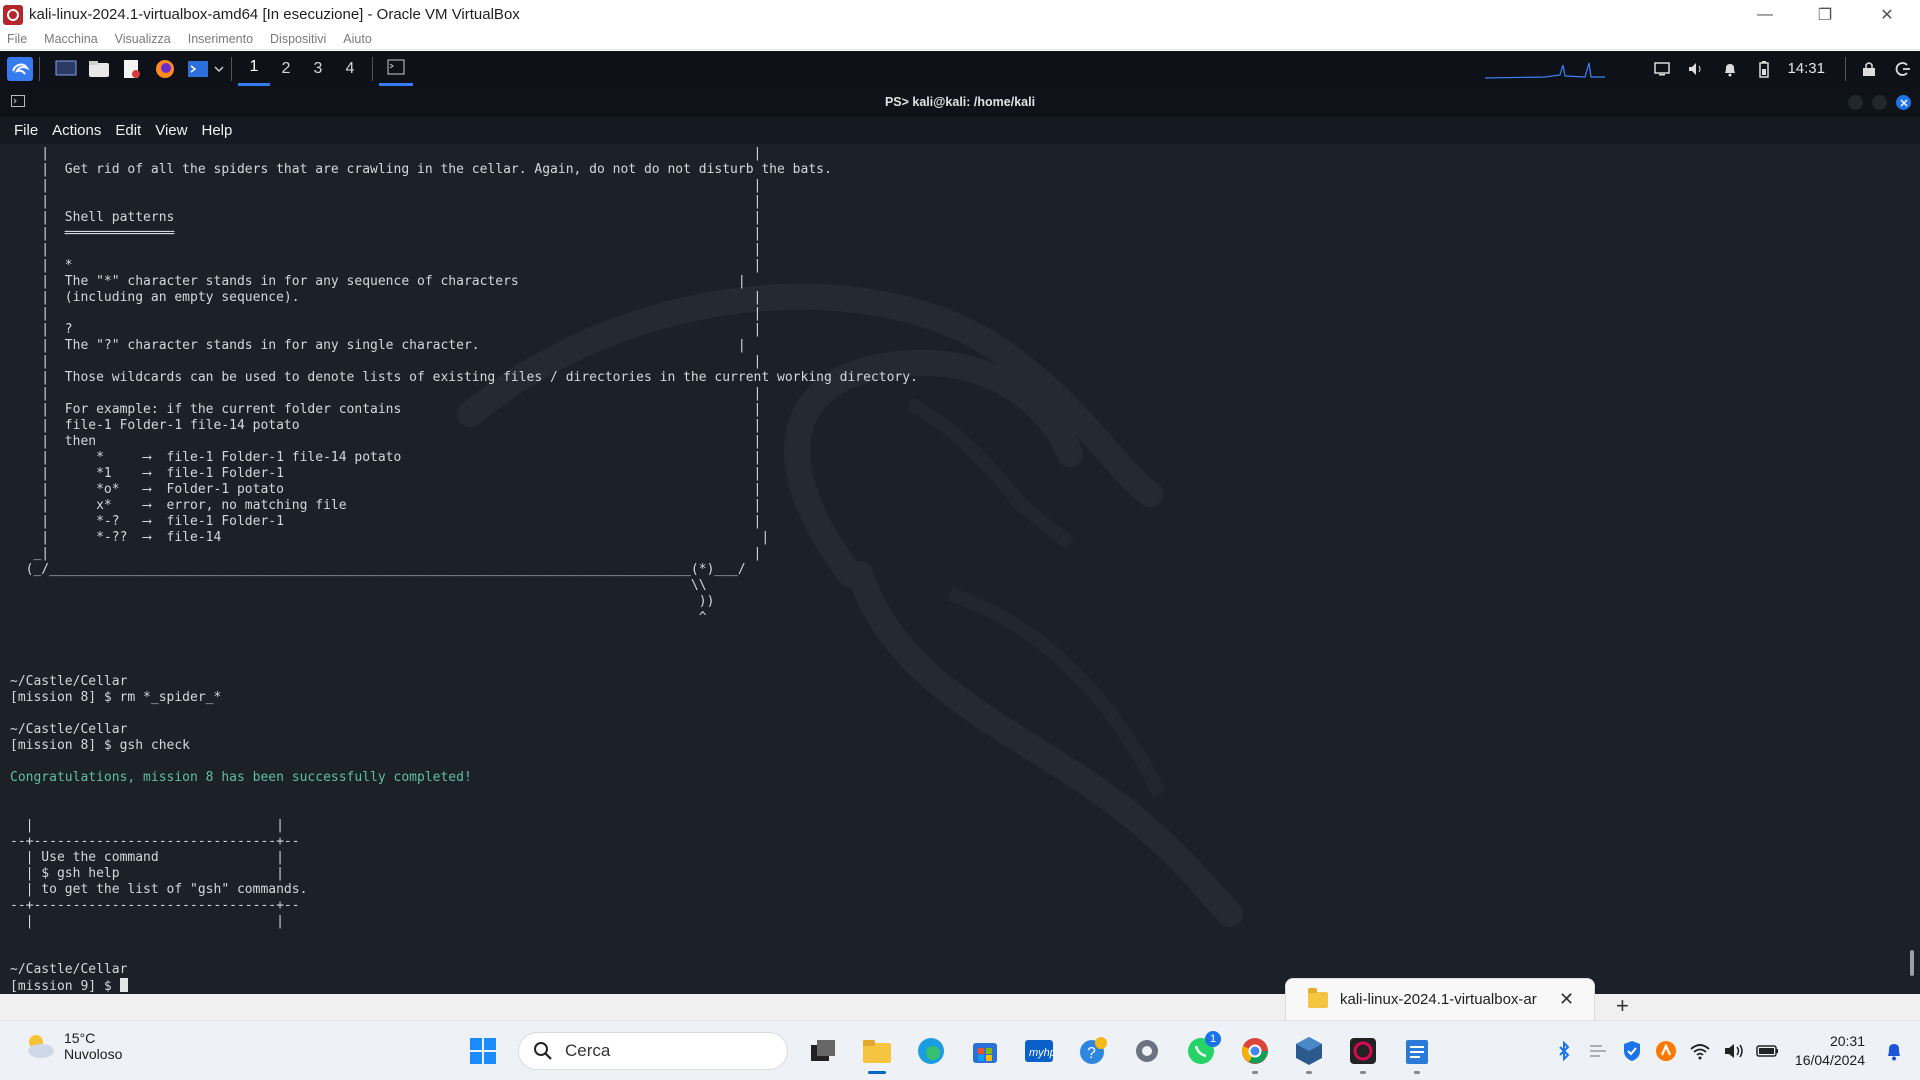  What do you see at coordinates (1765, 14) in the screenshot?
I see `minimize-button: —` at bounding box center [1765, 14].